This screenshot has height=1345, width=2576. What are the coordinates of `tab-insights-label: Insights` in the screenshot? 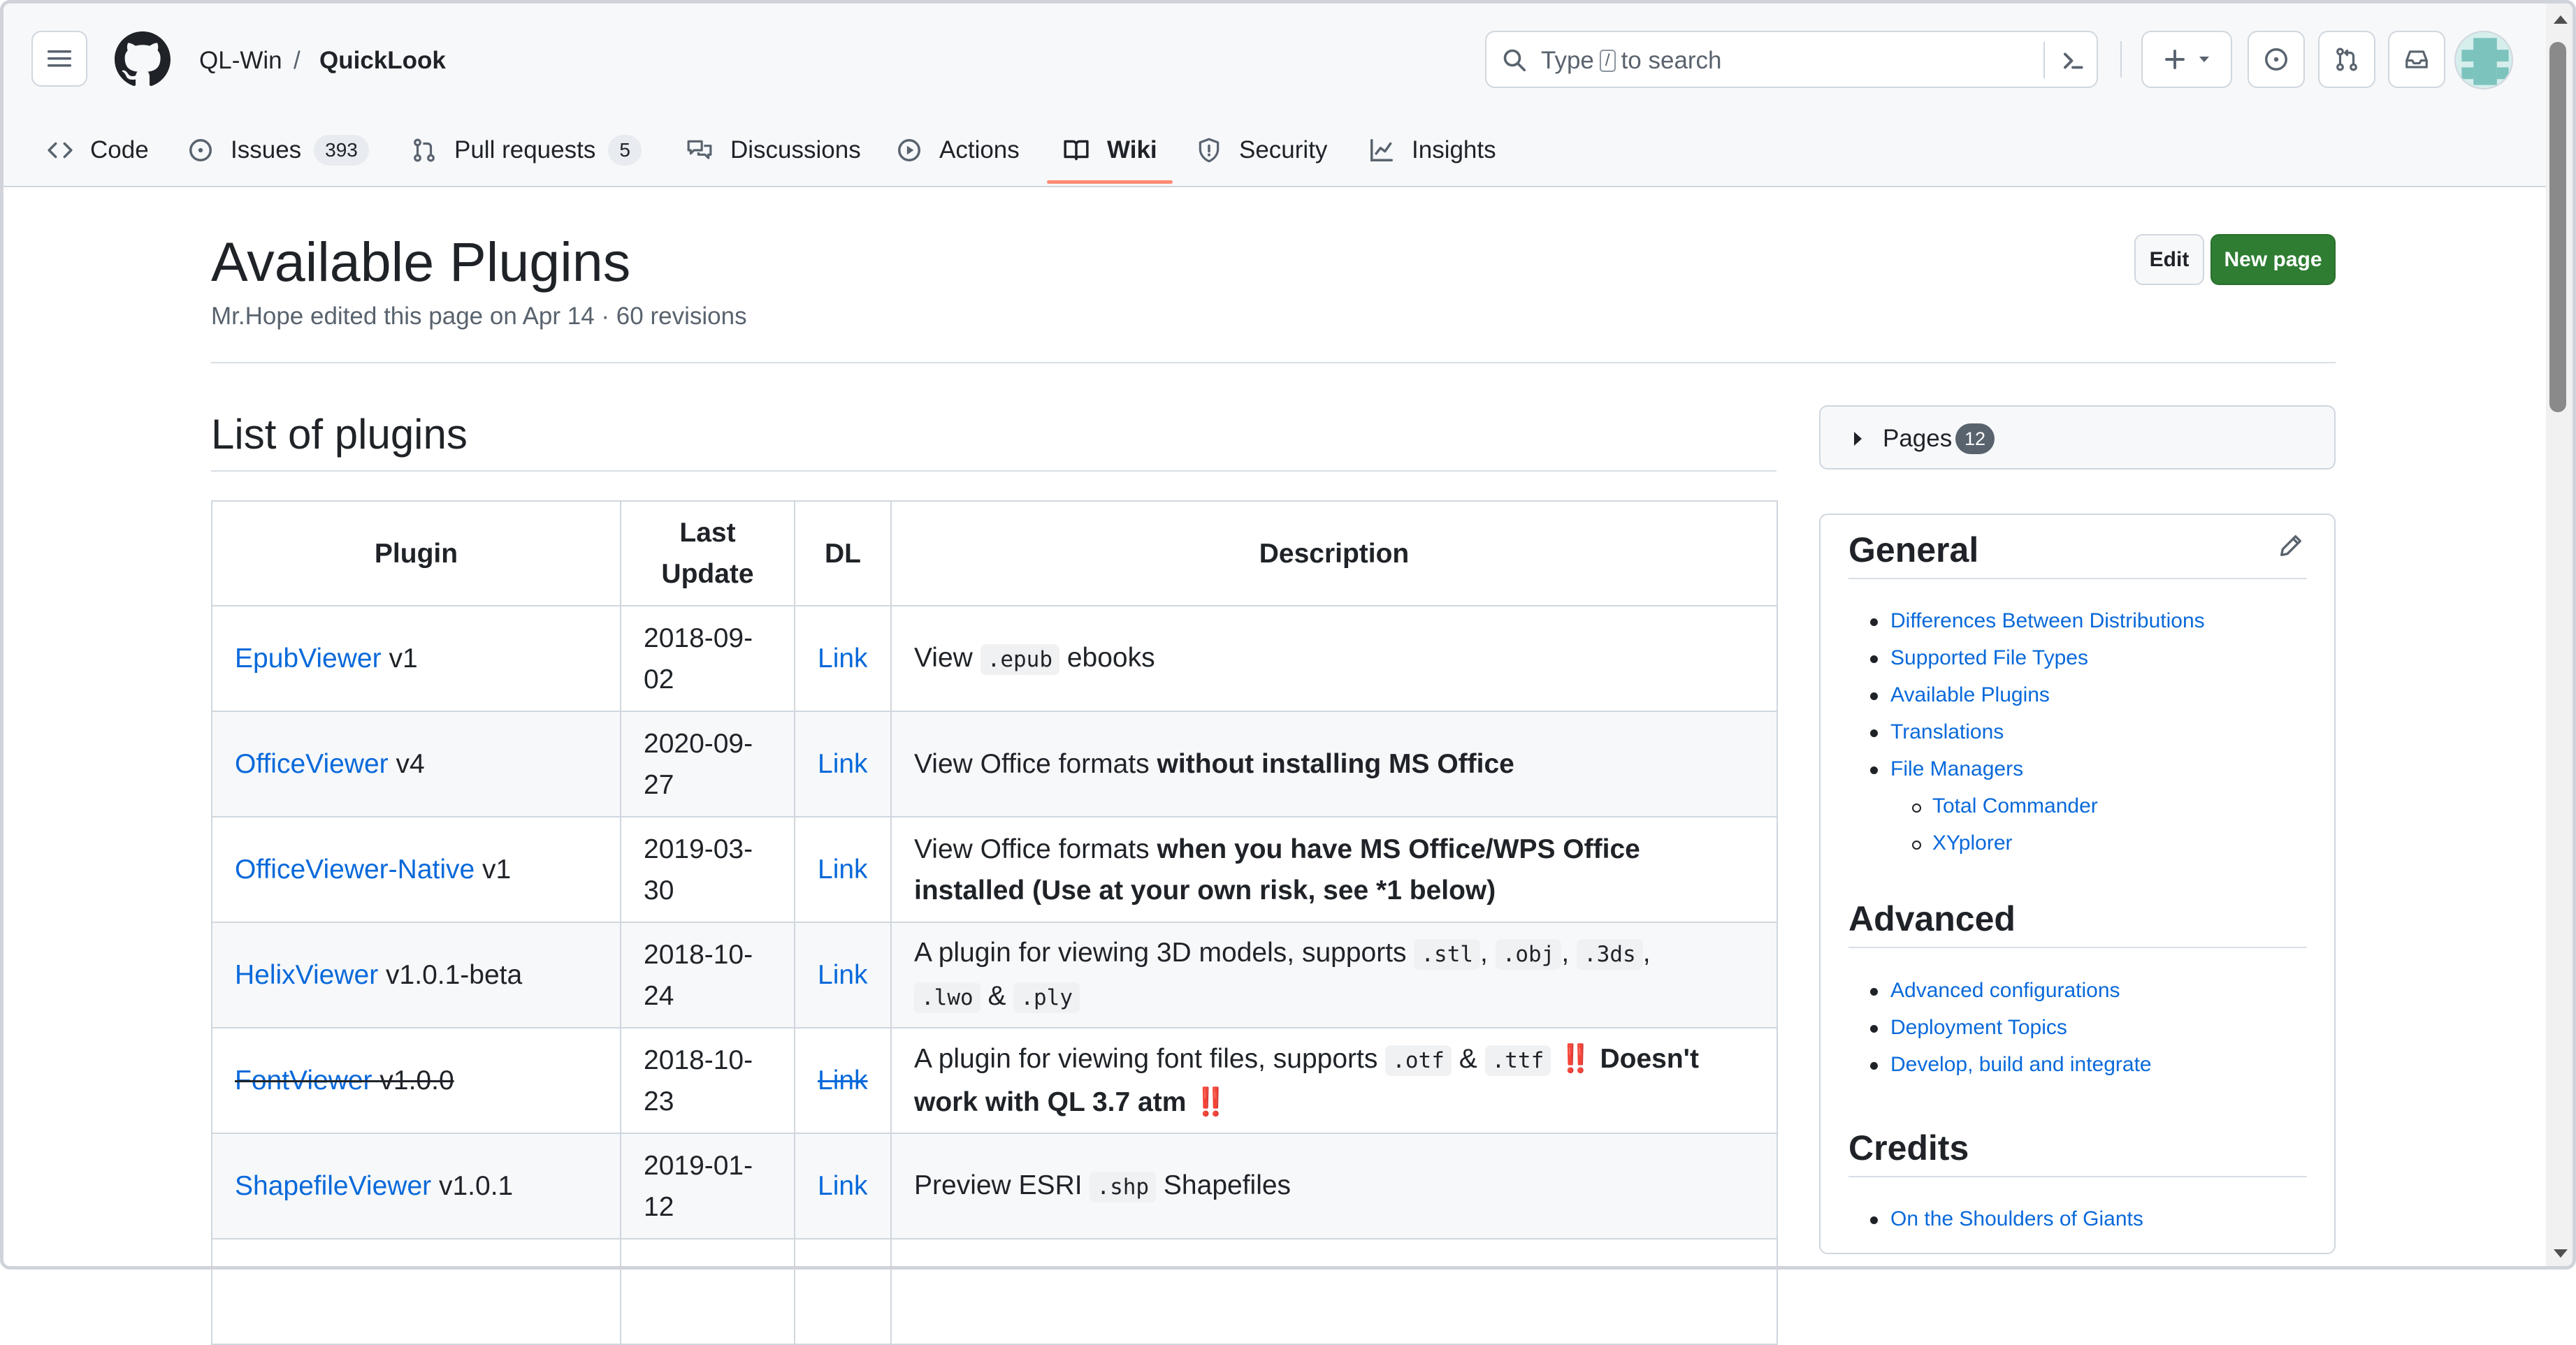 It's located at (1454, 149).